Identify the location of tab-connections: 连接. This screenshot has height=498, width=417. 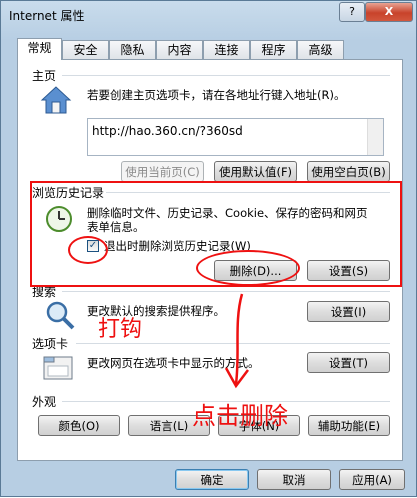
(226, 49).